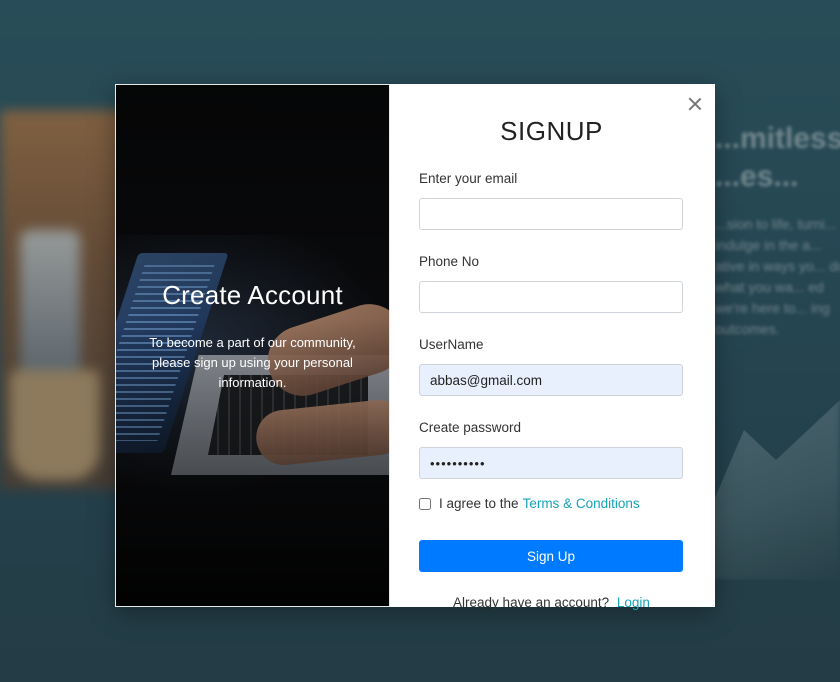  What do you see at coordinates (551, 297) in the screenshot?
I see `phone-field` at bounding box center [551, 297].